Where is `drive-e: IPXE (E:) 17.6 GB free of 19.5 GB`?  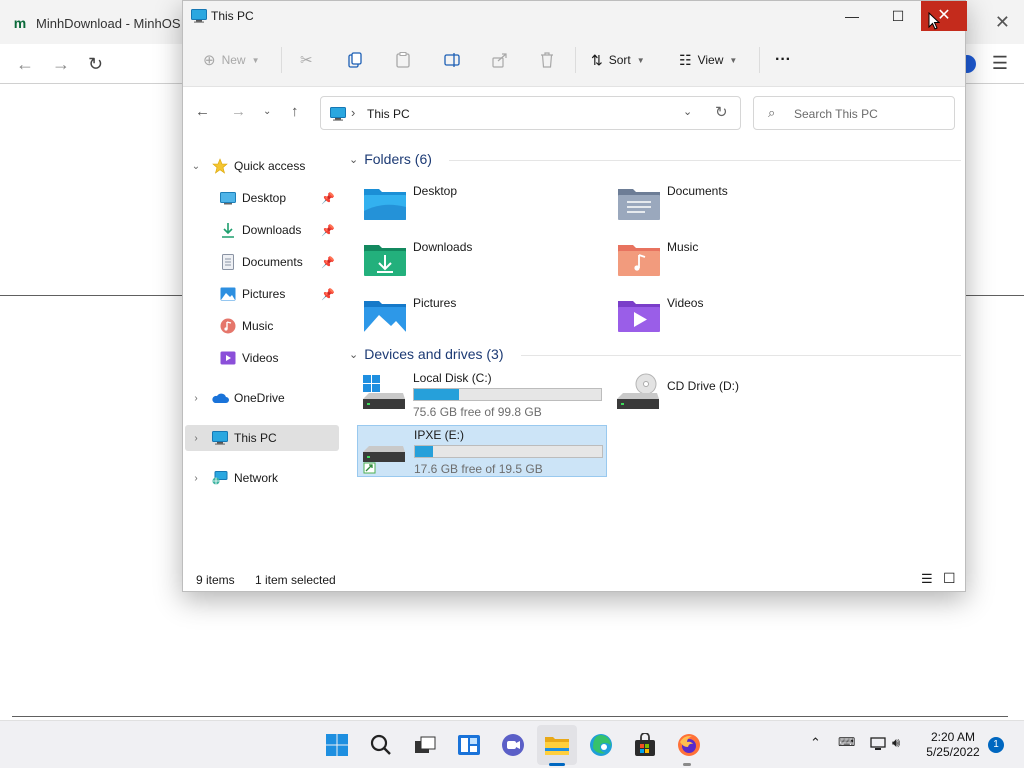
drive-e: IPXE (E:) 17.6 GB free of 19.5 GB is located at coordinates (482, 451).